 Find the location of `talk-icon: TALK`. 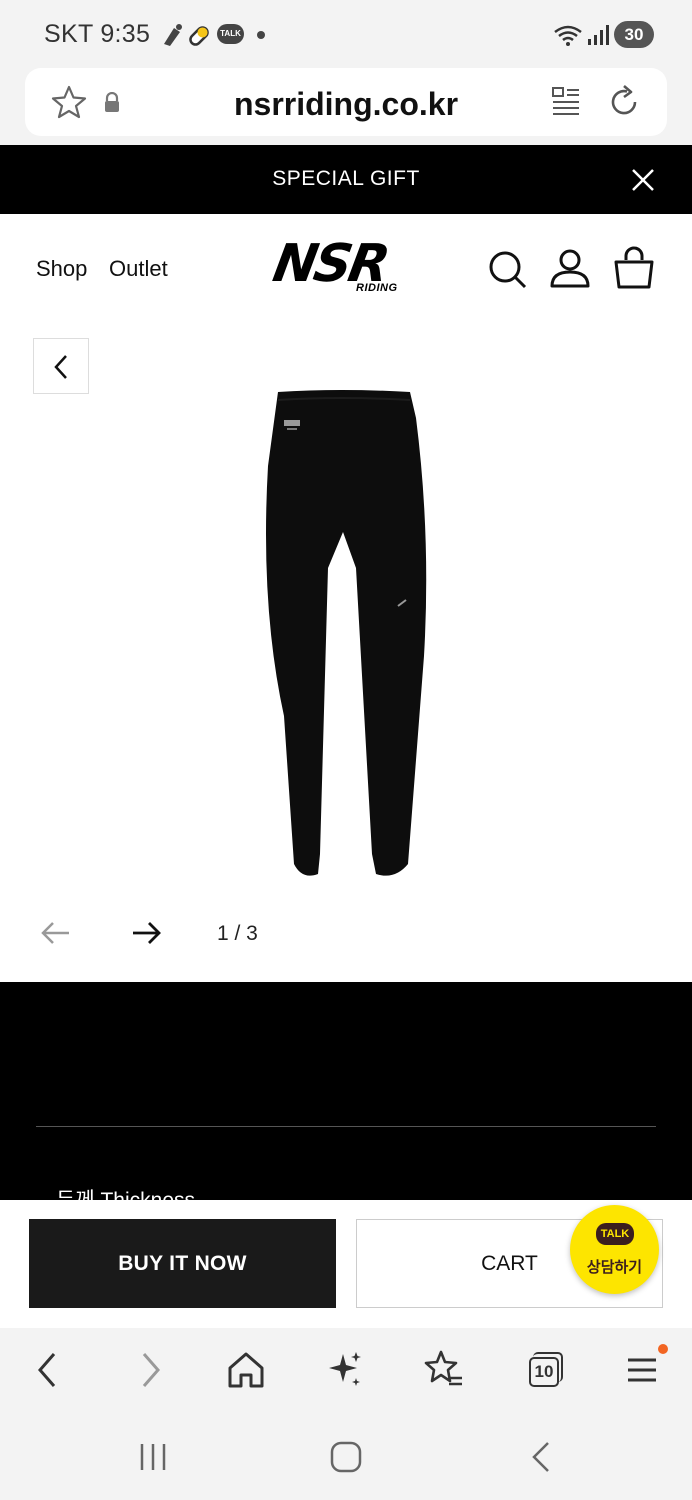

talk-icon: TALK is located at coordinates (230, 34).